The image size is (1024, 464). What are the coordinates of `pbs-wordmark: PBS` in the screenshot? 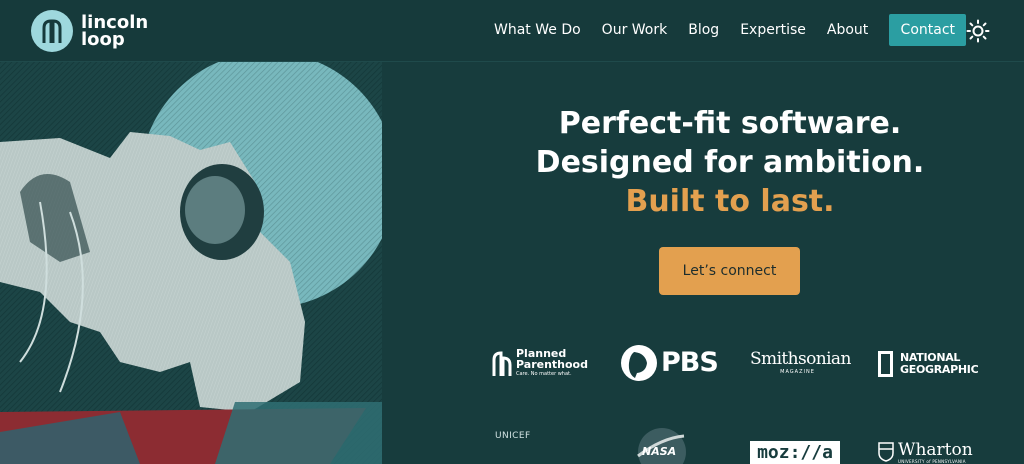 It's located at (690, 362).